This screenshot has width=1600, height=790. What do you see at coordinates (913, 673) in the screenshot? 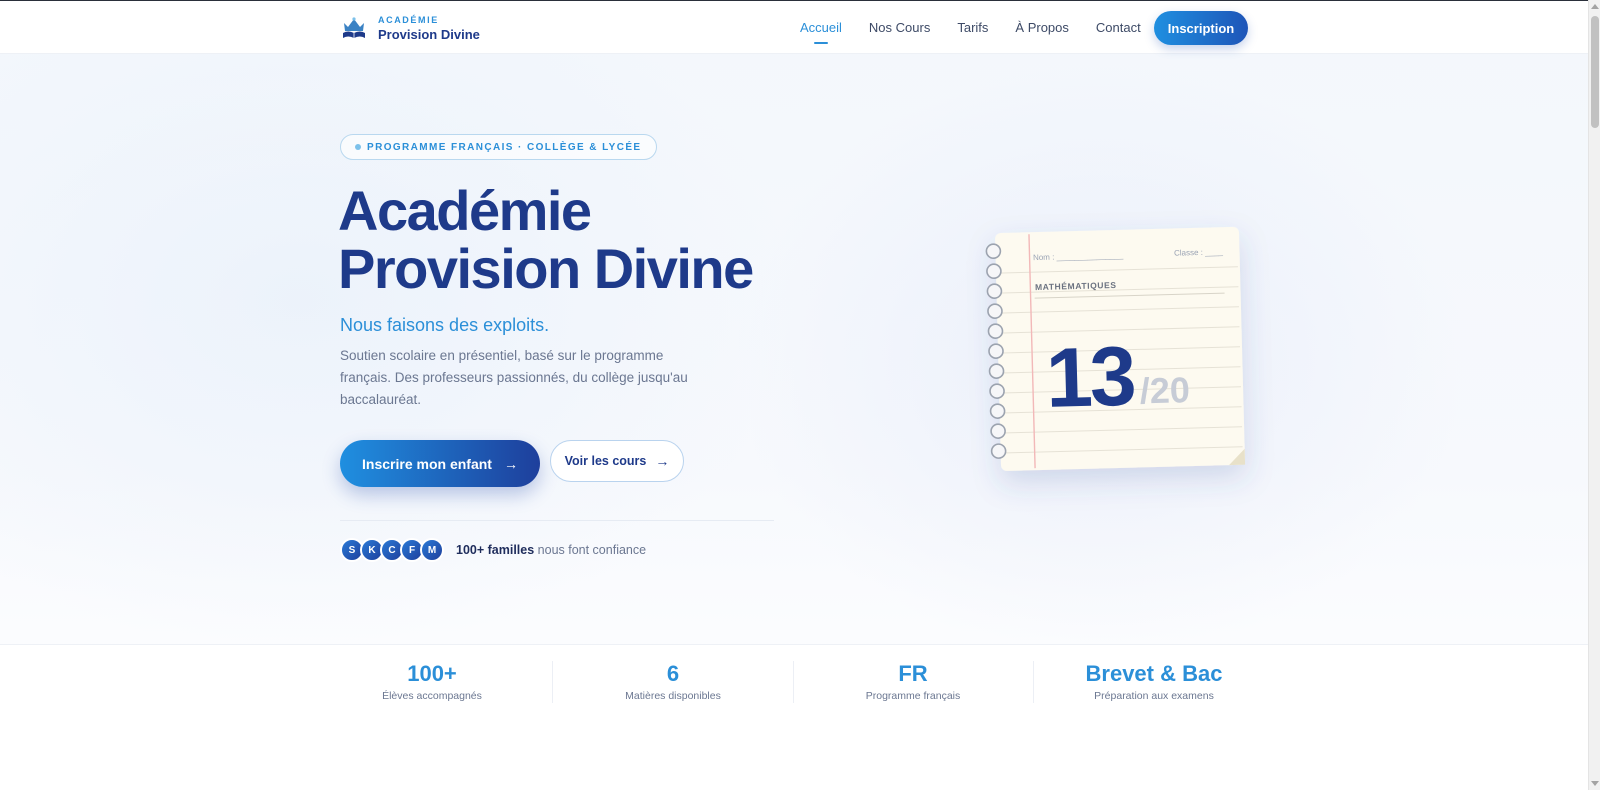
I see `stat-value: FR` at bounding box center [913, 673].